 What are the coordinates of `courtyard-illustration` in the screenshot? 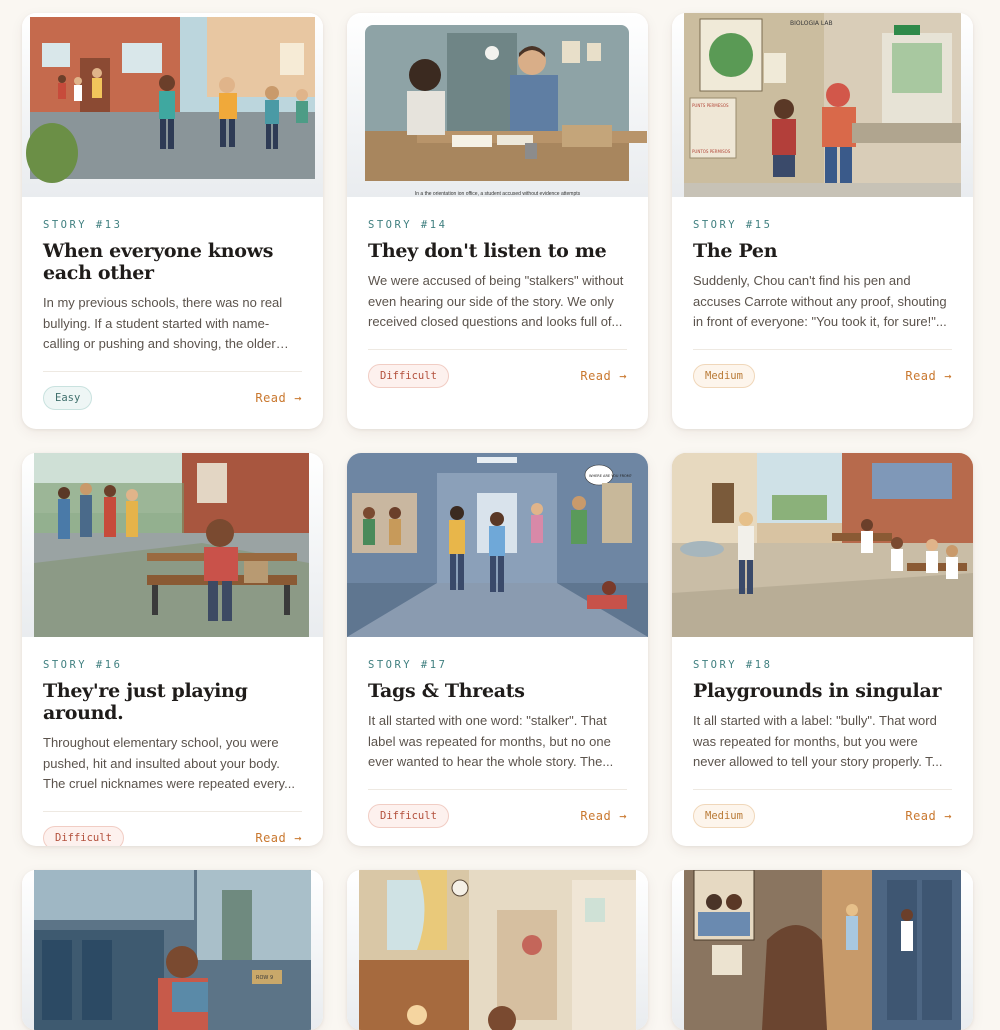 It's located at (822, 545).